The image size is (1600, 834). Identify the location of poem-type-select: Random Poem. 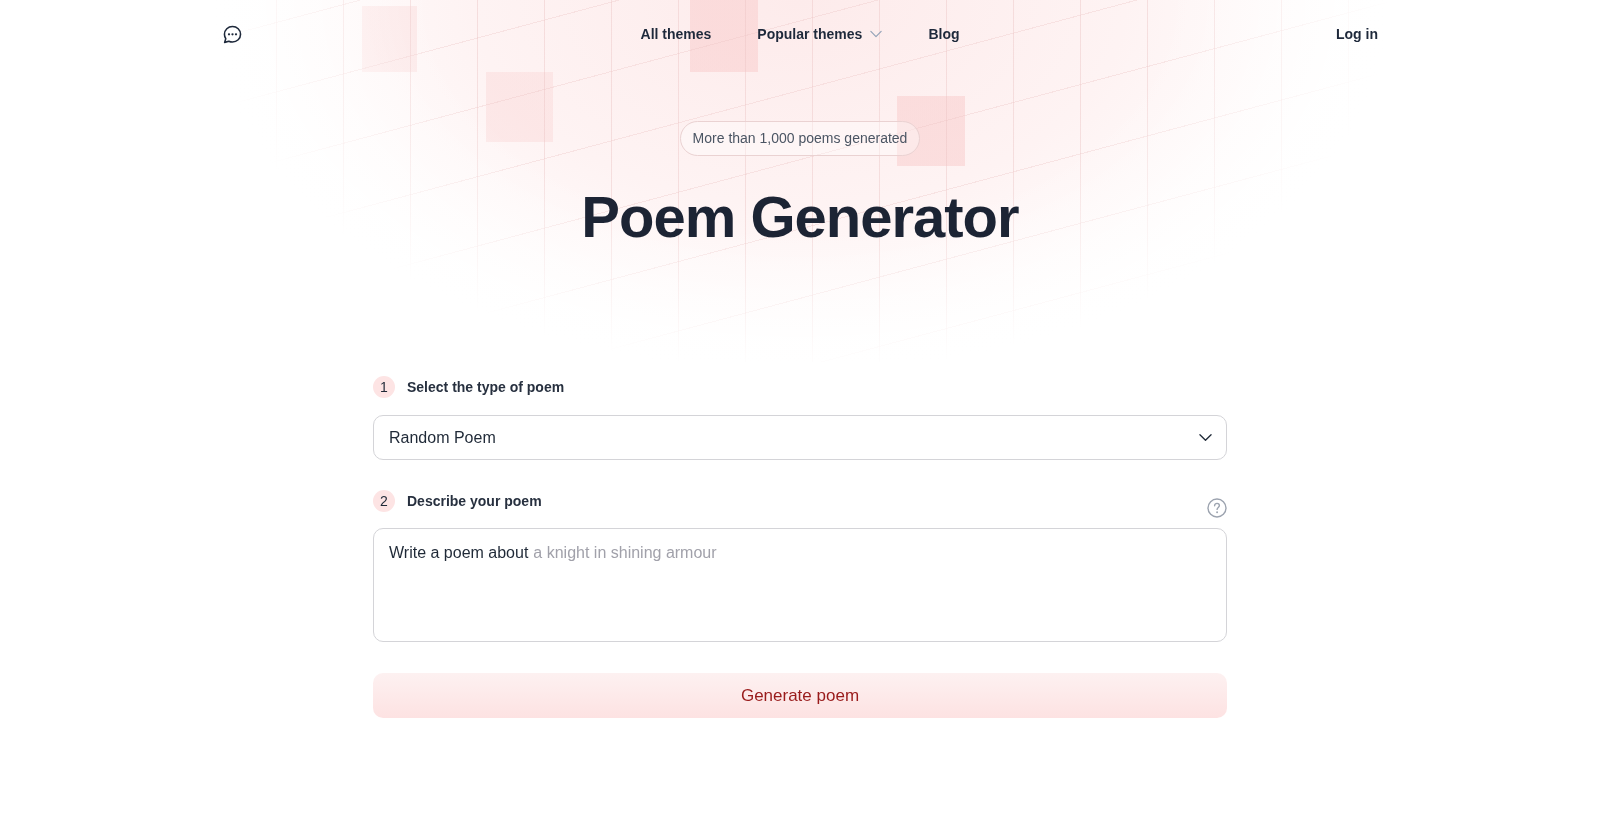
(800, 437).